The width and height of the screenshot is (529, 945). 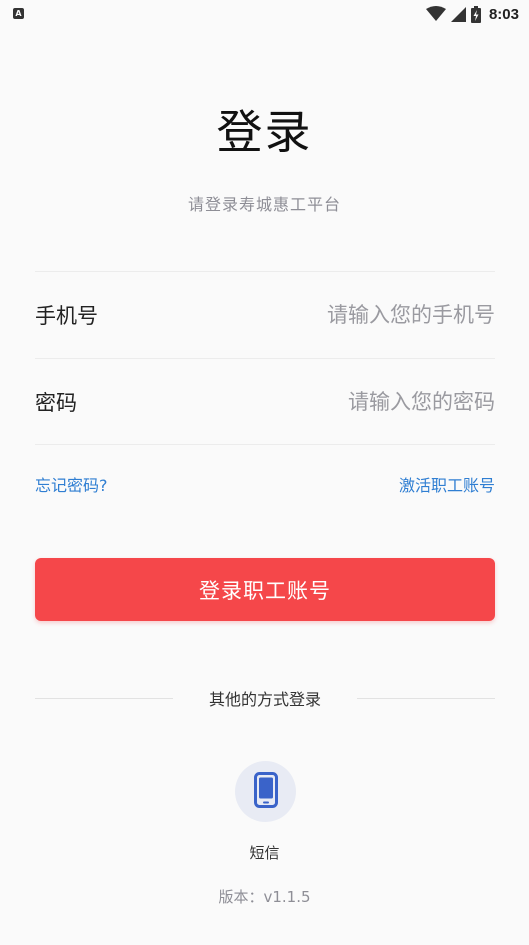 I want to click on password-row: 密码, so click(x=265, y=402).